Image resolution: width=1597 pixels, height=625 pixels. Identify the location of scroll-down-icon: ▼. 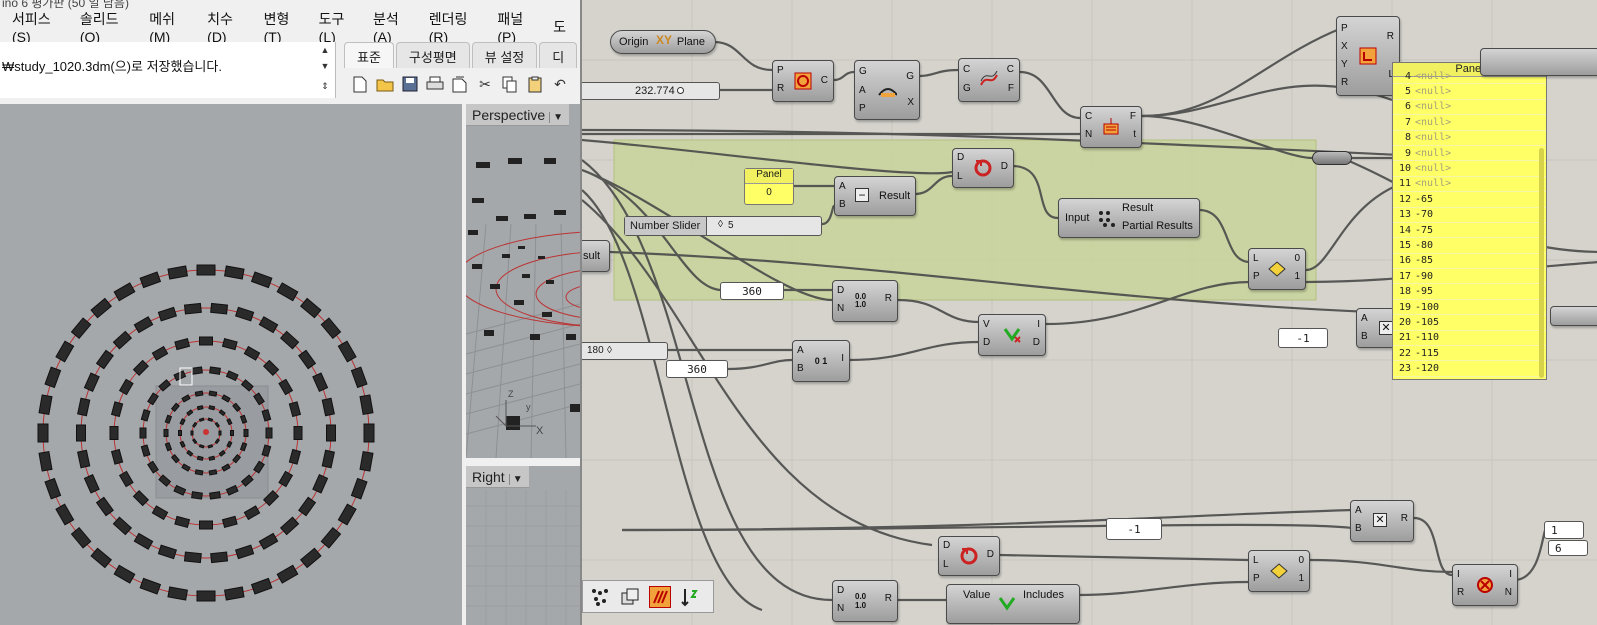
(325, 66).